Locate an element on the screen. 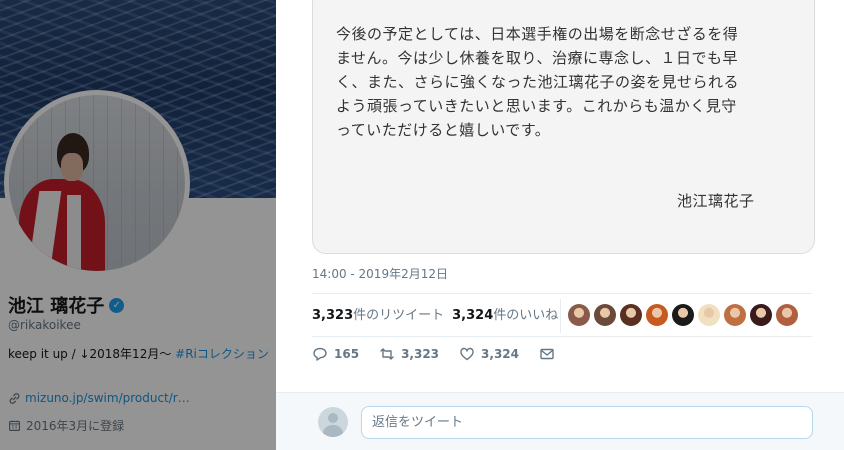  reply-icon is located at coordinates (320, 354).